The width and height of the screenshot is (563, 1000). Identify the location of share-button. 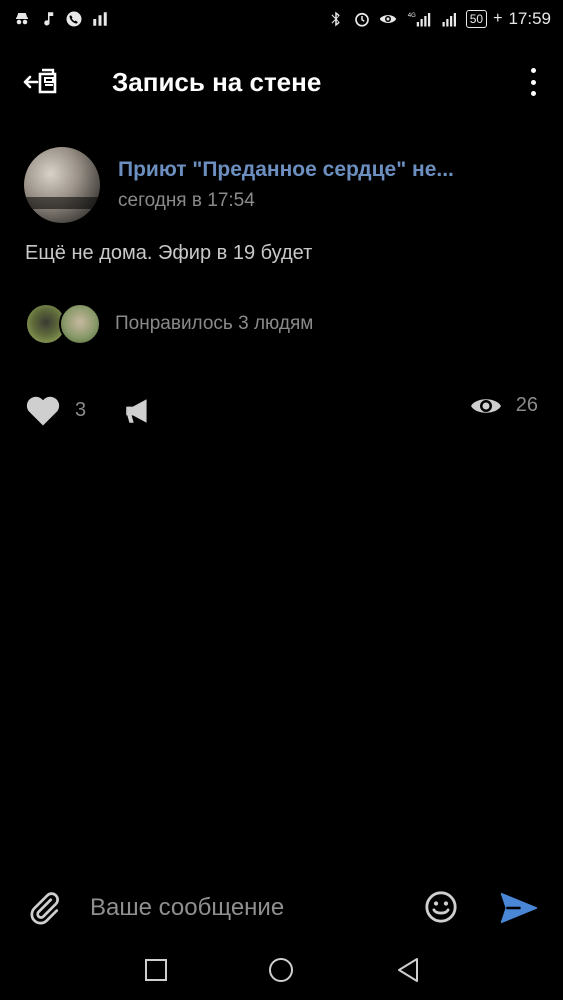
(138, 411).